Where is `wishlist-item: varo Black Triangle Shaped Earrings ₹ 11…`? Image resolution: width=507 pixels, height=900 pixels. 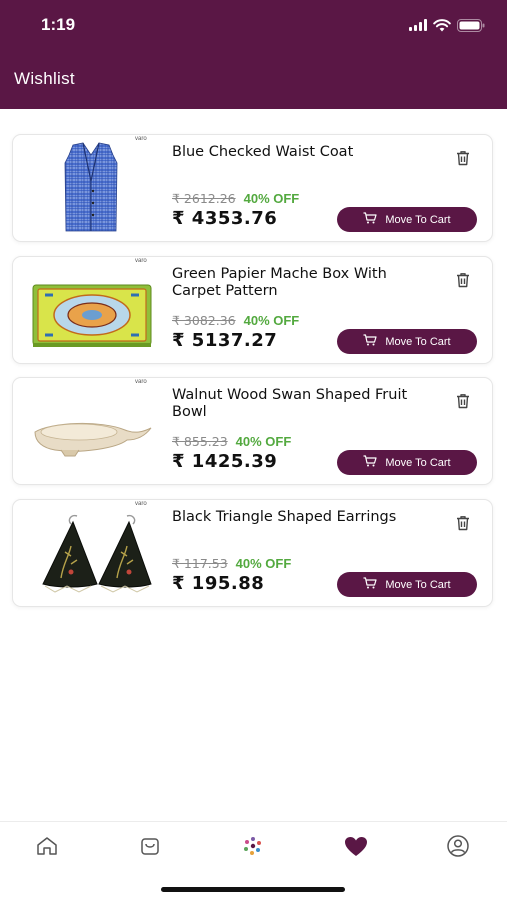
wishlist-item: varo Black Triangle Shaped Earrings ₹ 11… is located at coordinates (252, 553).